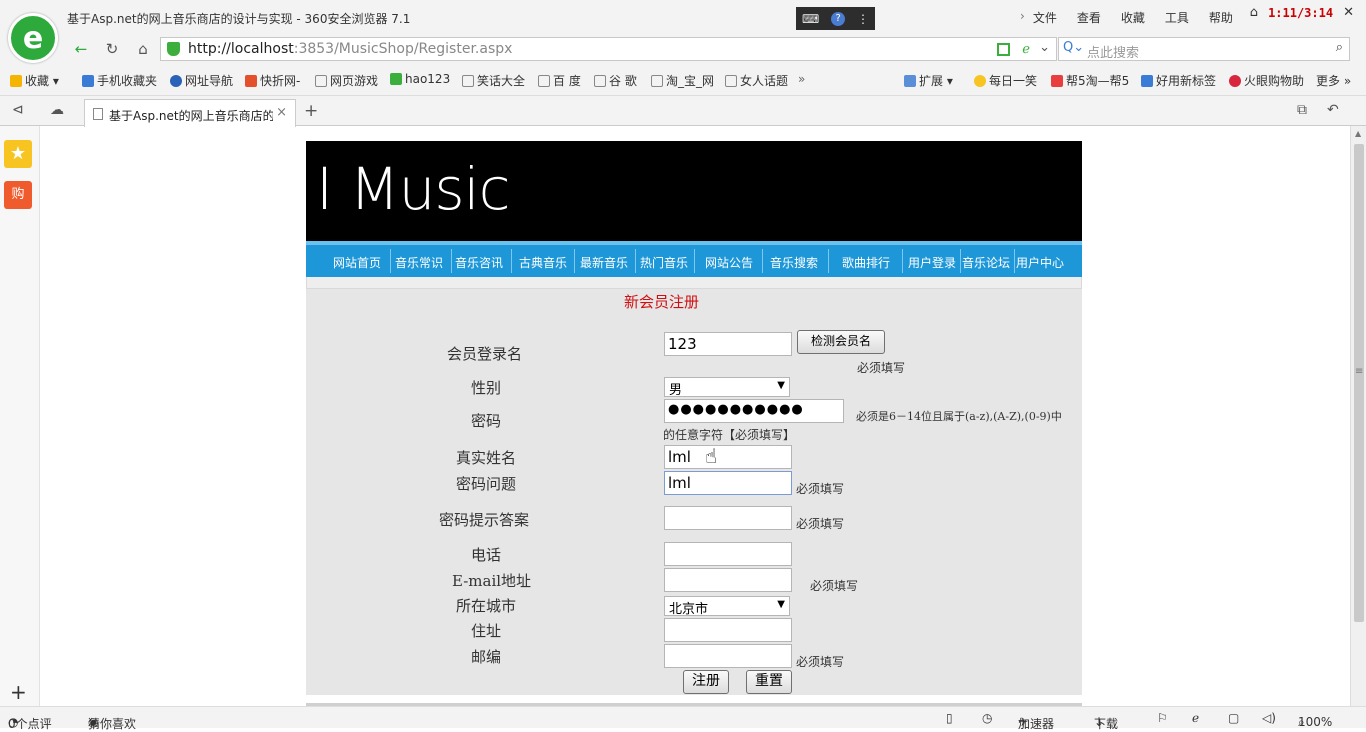 The width and height of the screenshot is (1366, 732). Describe the element at coordinates (932, 262) in the screenshot. I see `nav-login: 用户登录` at that location.